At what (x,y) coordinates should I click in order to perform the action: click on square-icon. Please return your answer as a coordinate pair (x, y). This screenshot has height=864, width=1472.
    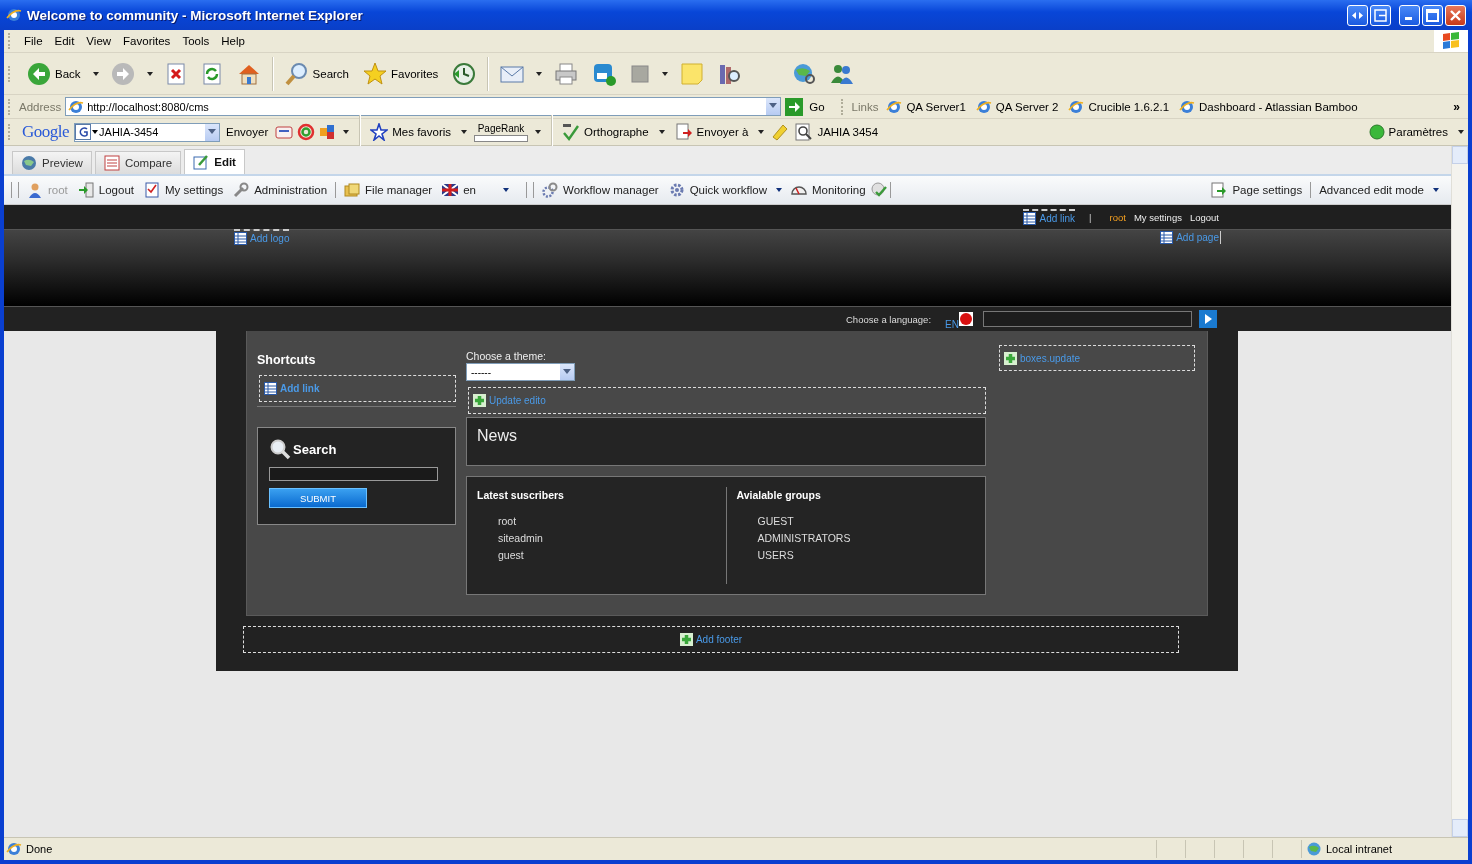
    Looking at the image, I should click on (640, 73).